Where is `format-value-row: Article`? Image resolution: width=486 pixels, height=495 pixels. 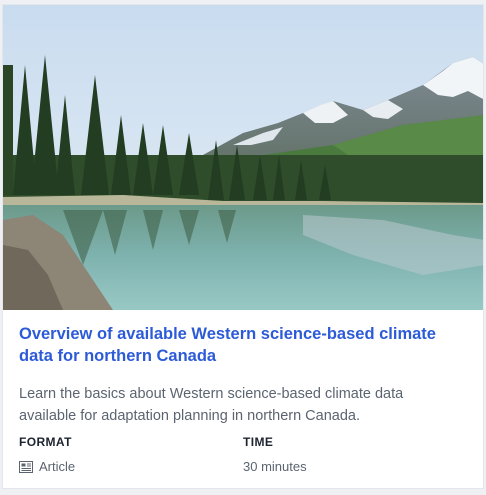 format-value-row: Article is located at coordinates (47, 466).